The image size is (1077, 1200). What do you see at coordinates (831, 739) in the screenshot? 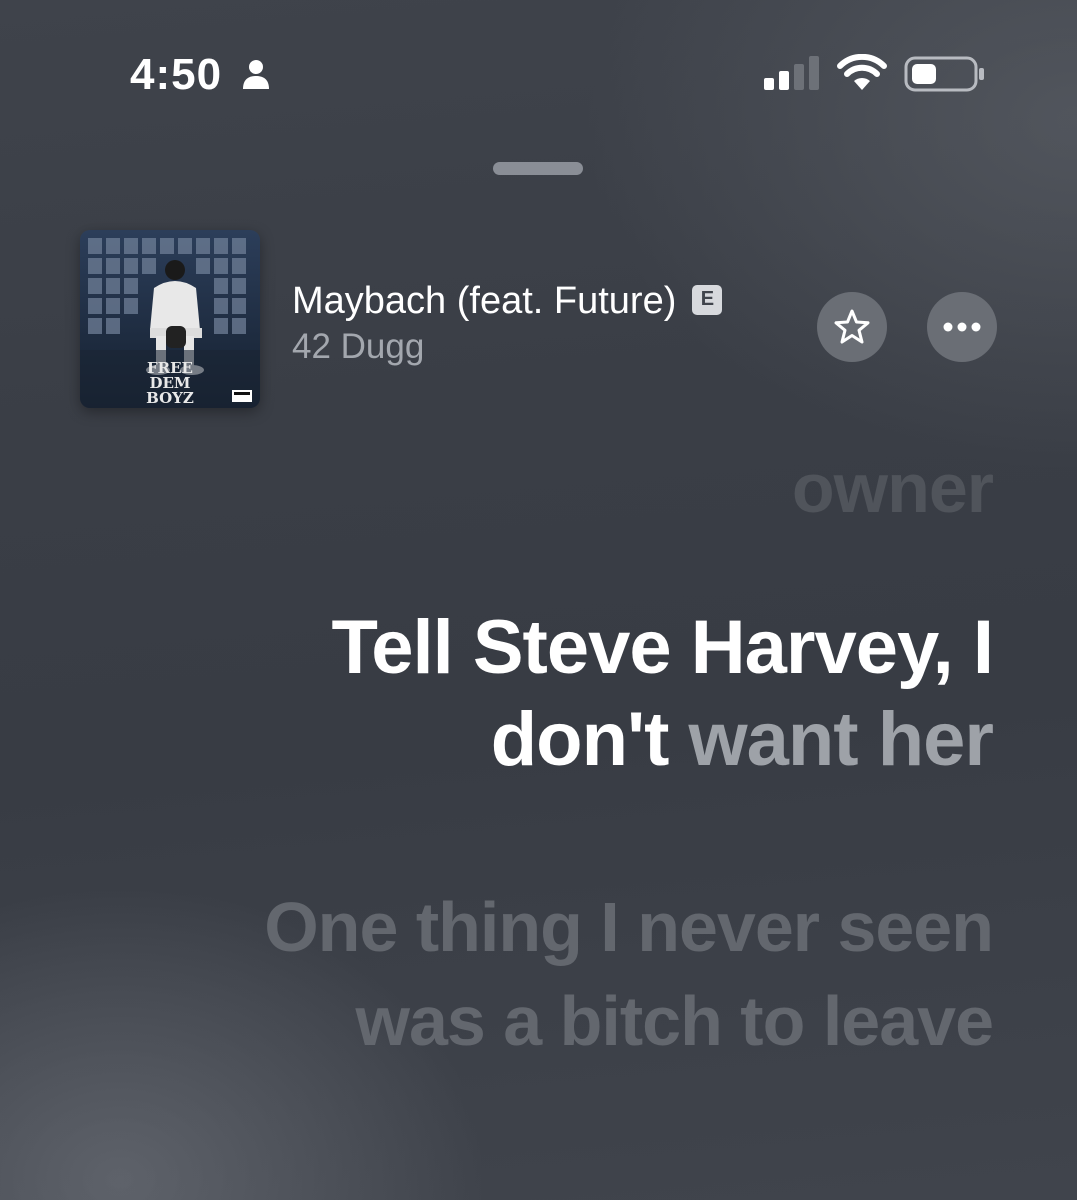
I see `lyric-current-unsung: want her` at bounding box center [831, 739].